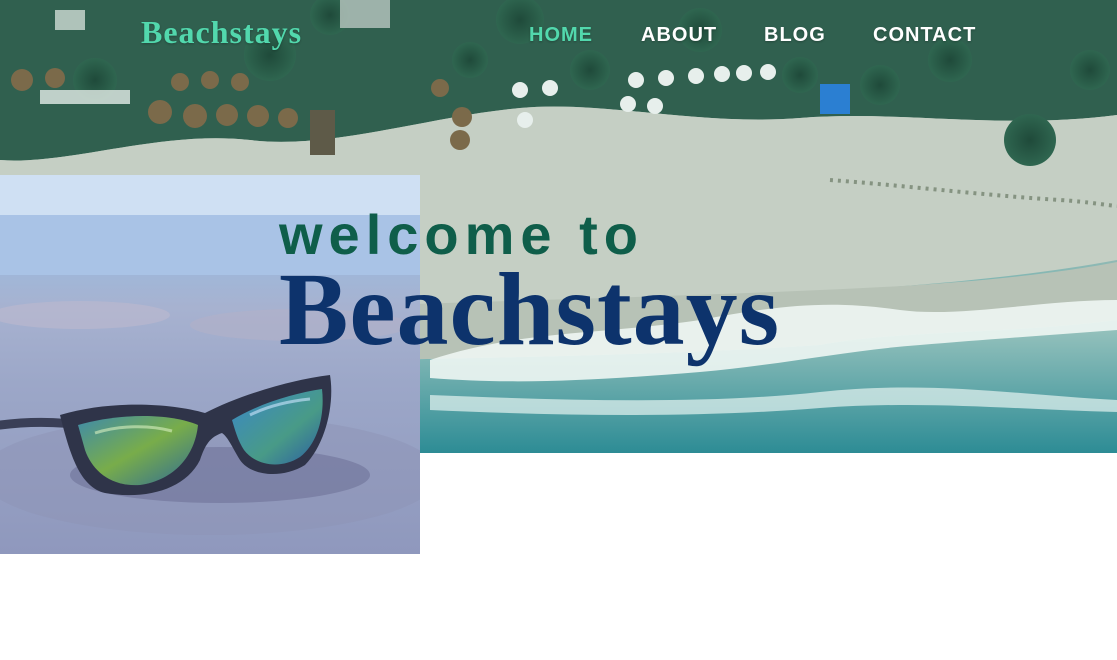 The image size is (1117, 660). I want to click on nav-contact-link: CONTACT, so click(924, 35).